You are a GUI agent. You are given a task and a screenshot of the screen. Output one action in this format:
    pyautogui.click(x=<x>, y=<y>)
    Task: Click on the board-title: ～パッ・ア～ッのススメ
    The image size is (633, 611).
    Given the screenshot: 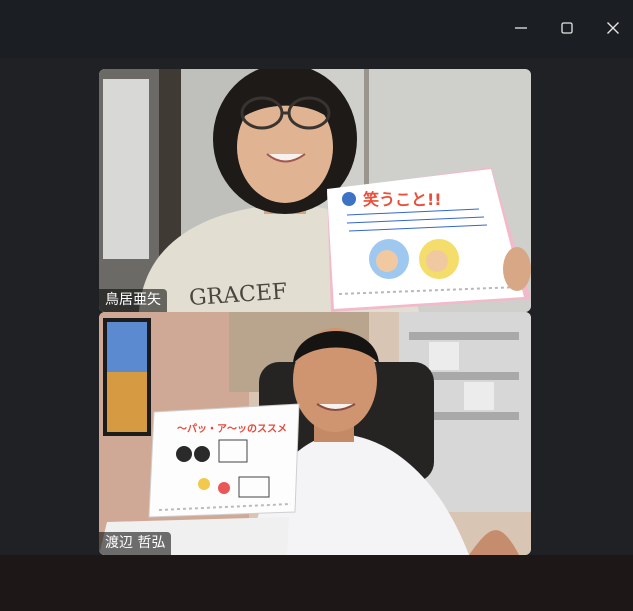 What is the action you would take?
    pyautogui.click(x=232, y=429)
    